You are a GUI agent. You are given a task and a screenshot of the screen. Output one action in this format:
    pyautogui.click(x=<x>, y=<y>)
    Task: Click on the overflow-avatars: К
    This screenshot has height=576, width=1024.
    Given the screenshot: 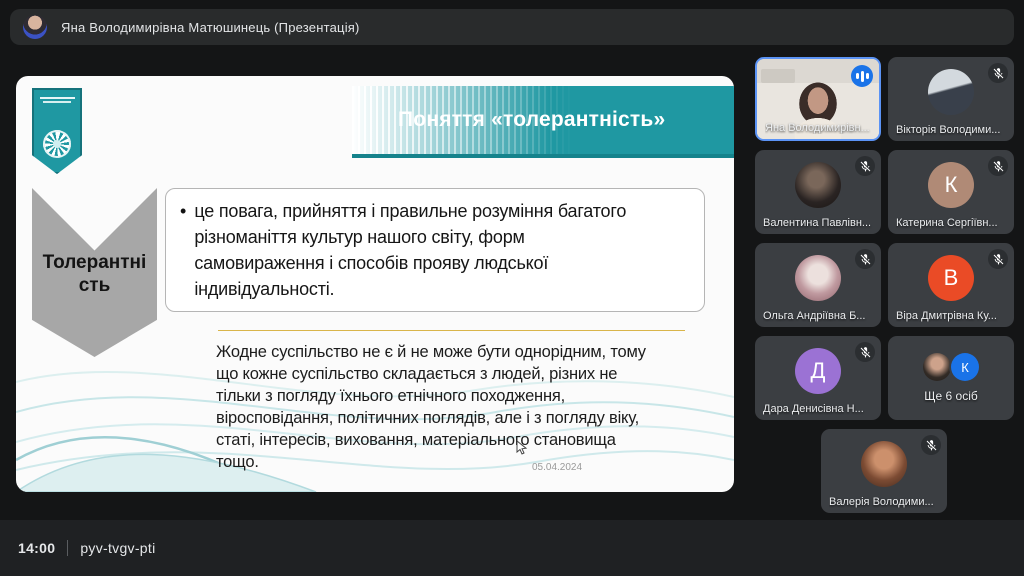 What is the action you would take?
    pyautogui.click(x=951, y=367)
    